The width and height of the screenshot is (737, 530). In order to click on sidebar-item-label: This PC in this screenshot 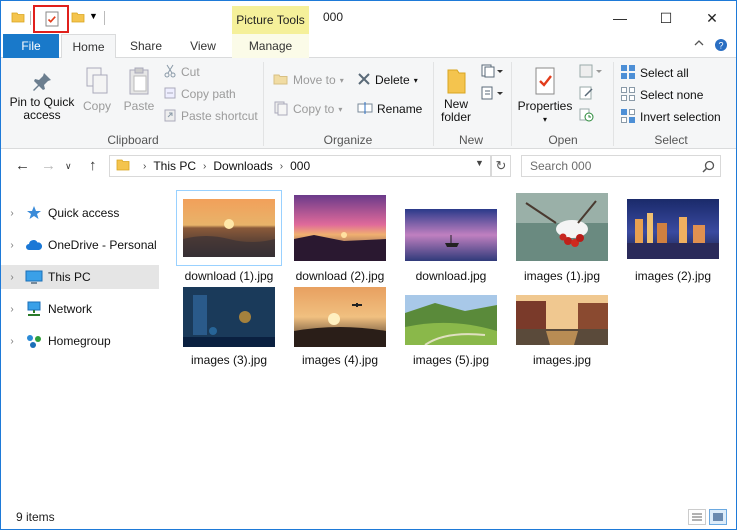, I will do `click(69, 277)`.